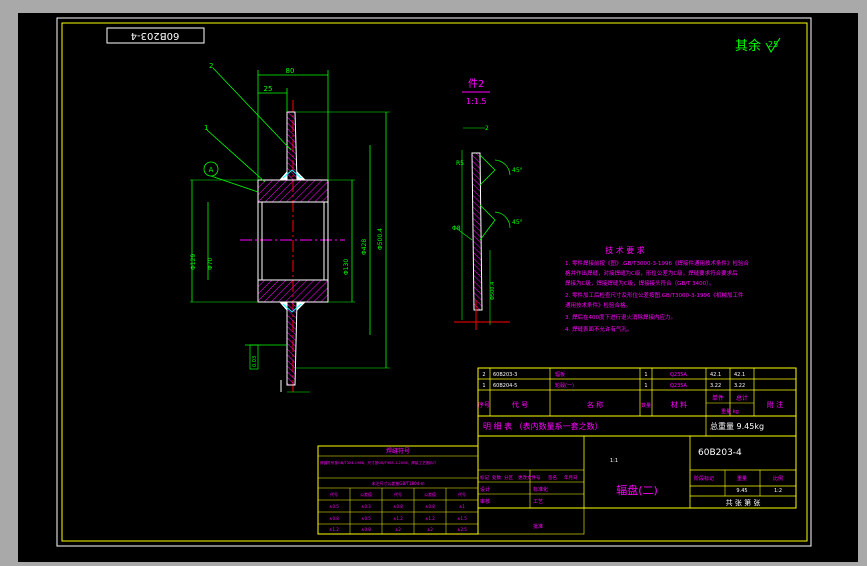 The image size is (867, 566). What do you see at coordinates (560, 374) in the screenshot?
I see `svg-text: 辐板` at bounding box center [560, 374].